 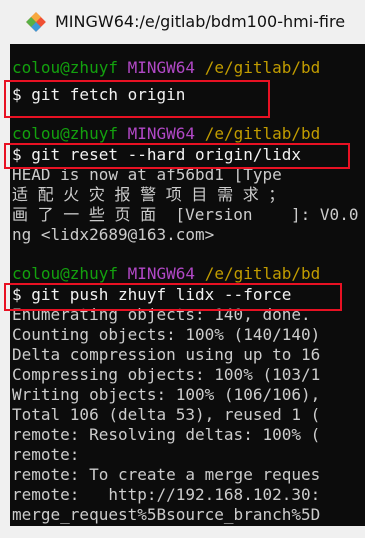 I want to click on output-line: Counting objects: 100% (140/140), so click(x=166, y=334).